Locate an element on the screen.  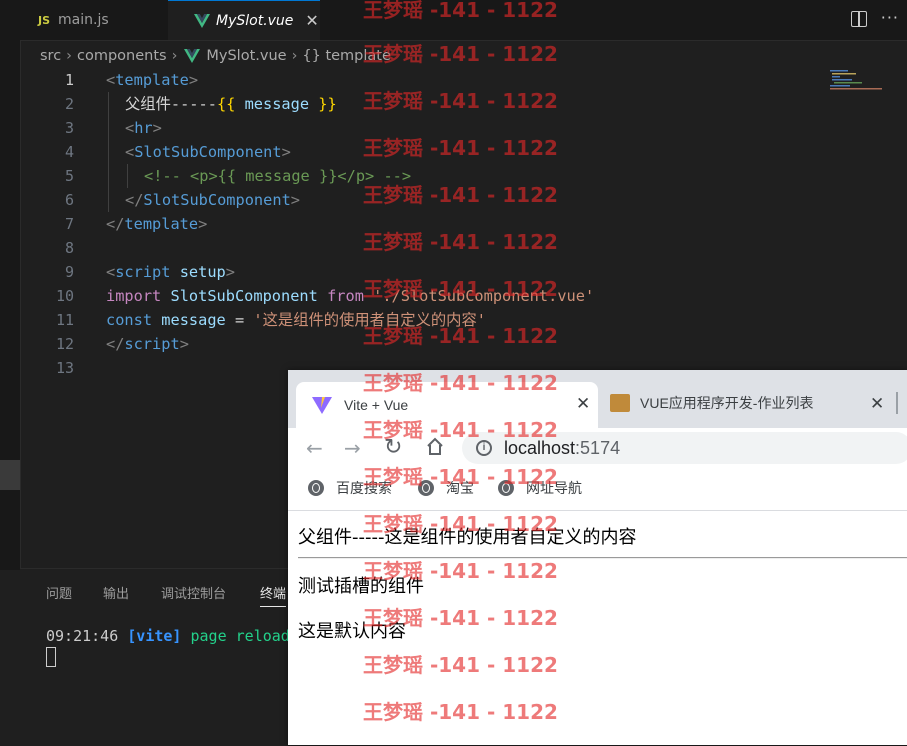
line-number: 12 is located at coordinates (64, 344).